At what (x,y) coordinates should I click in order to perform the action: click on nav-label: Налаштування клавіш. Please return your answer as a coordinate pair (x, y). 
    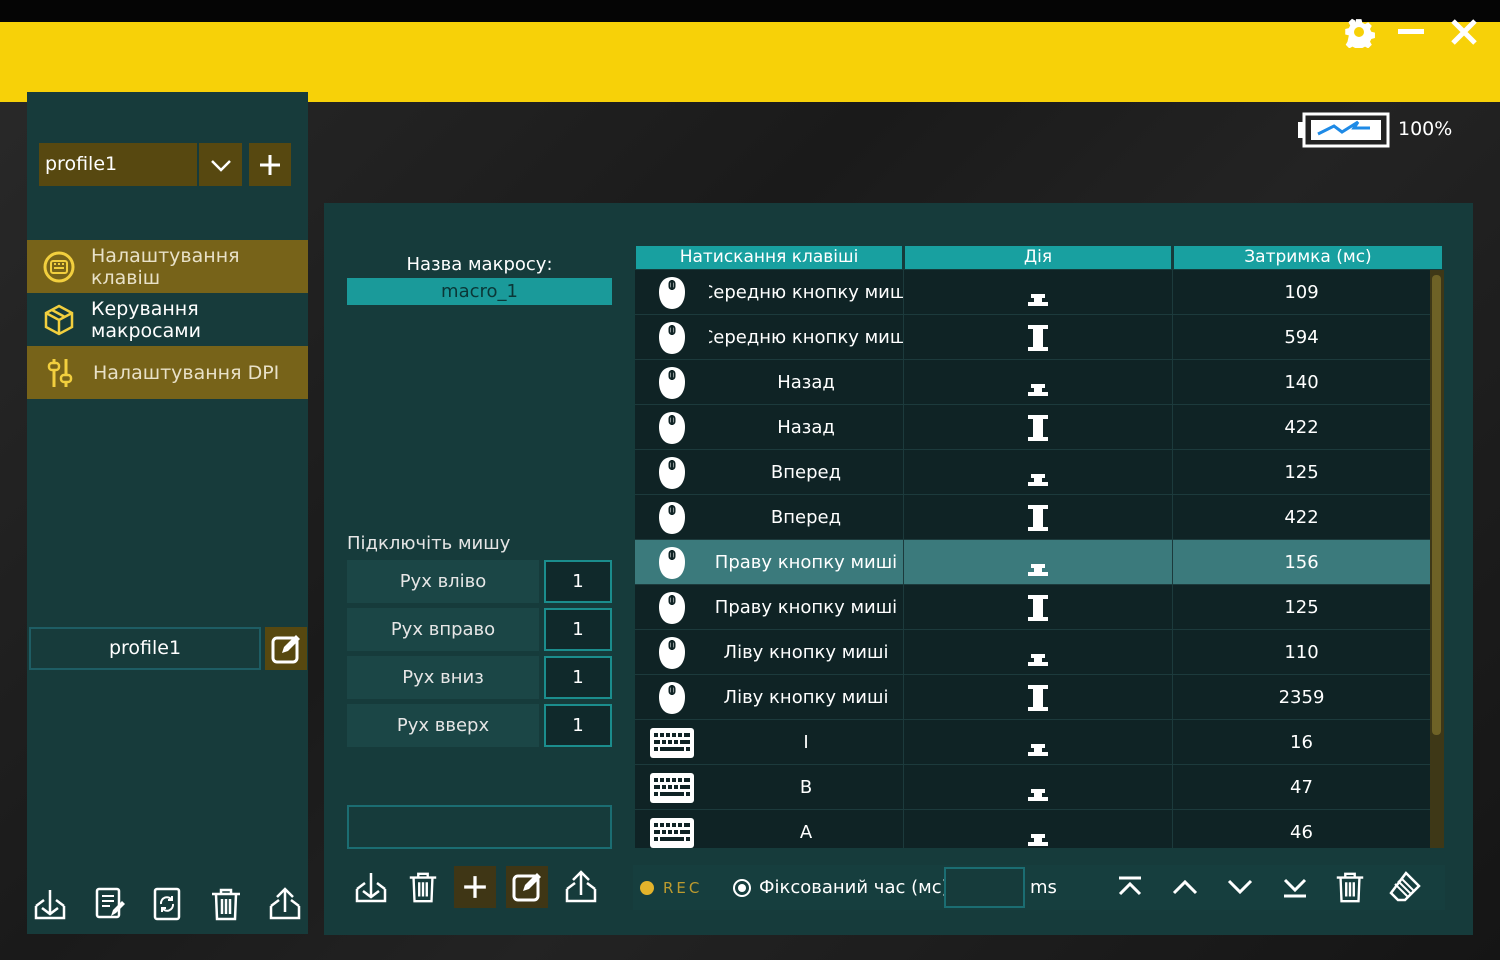
    Looking at the image, I should click on (165, 266).